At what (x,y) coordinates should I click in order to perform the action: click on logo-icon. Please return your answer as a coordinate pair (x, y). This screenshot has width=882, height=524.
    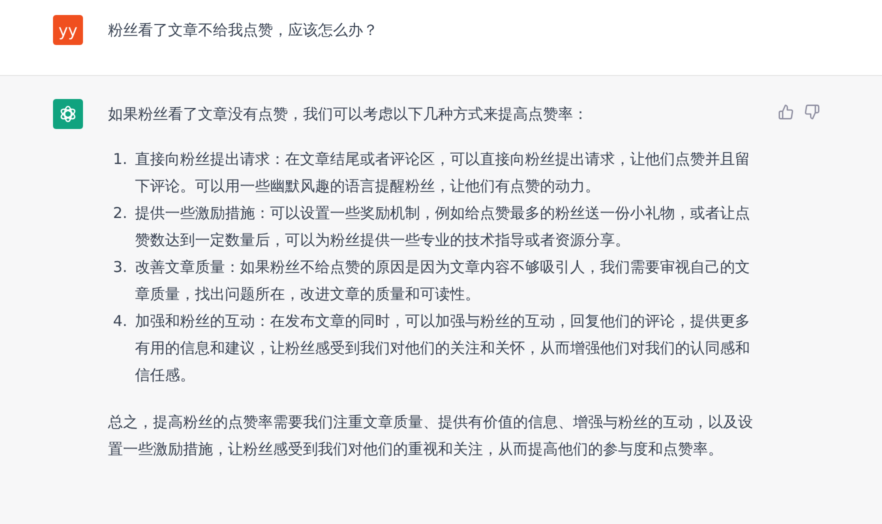
    Looking at the image, I should click on (68, 114).